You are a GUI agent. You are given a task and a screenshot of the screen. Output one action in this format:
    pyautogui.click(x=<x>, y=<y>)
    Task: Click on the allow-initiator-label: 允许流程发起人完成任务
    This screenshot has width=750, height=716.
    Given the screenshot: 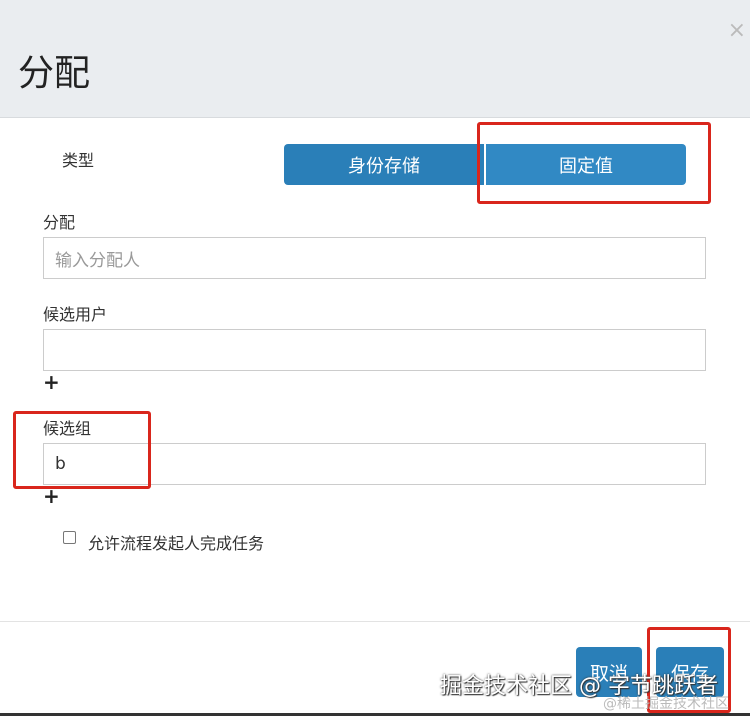 What is the action you would take?
    pyautogui.click(x=176, y=543)
    